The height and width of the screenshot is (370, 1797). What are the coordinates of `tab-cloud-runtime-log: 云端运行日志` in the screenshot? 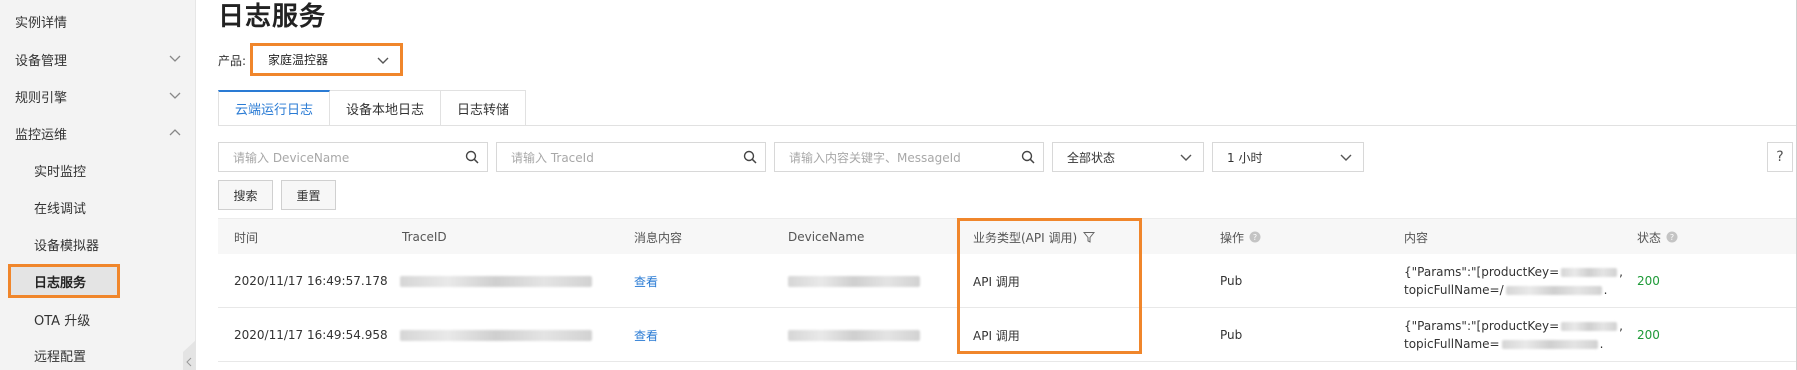 It's located at (274, 108).